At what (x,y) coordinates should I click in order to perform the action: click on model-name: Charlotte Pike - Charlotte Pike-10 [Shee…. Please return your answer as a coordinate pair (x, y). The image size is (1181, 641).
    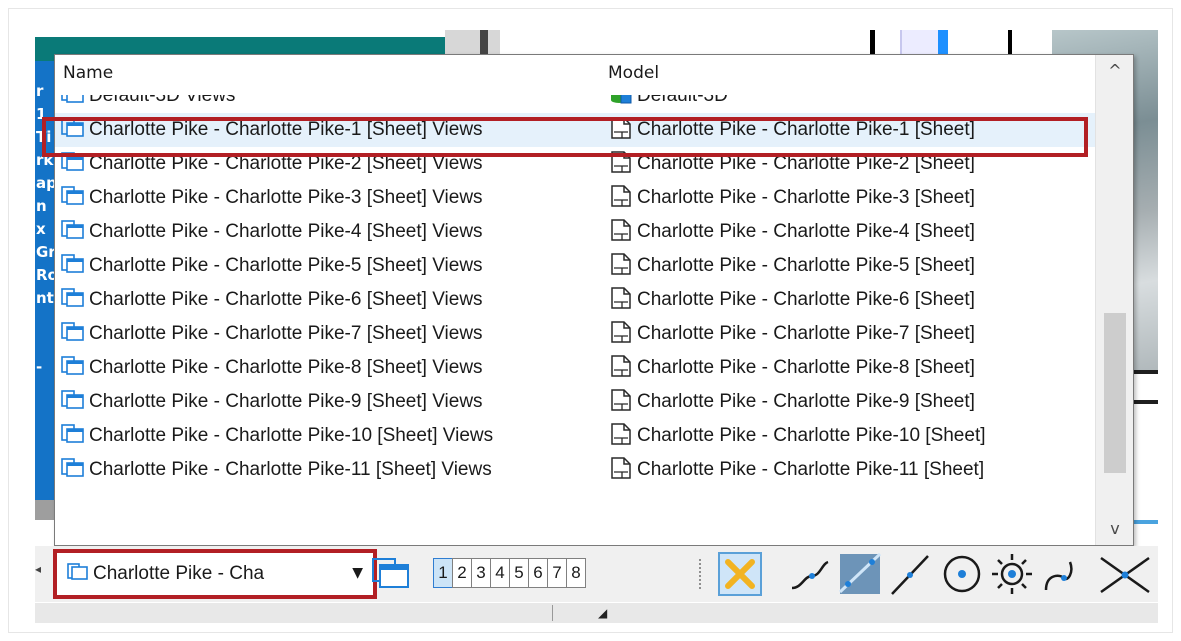
    Looking at the image, I should click on (797, 437).